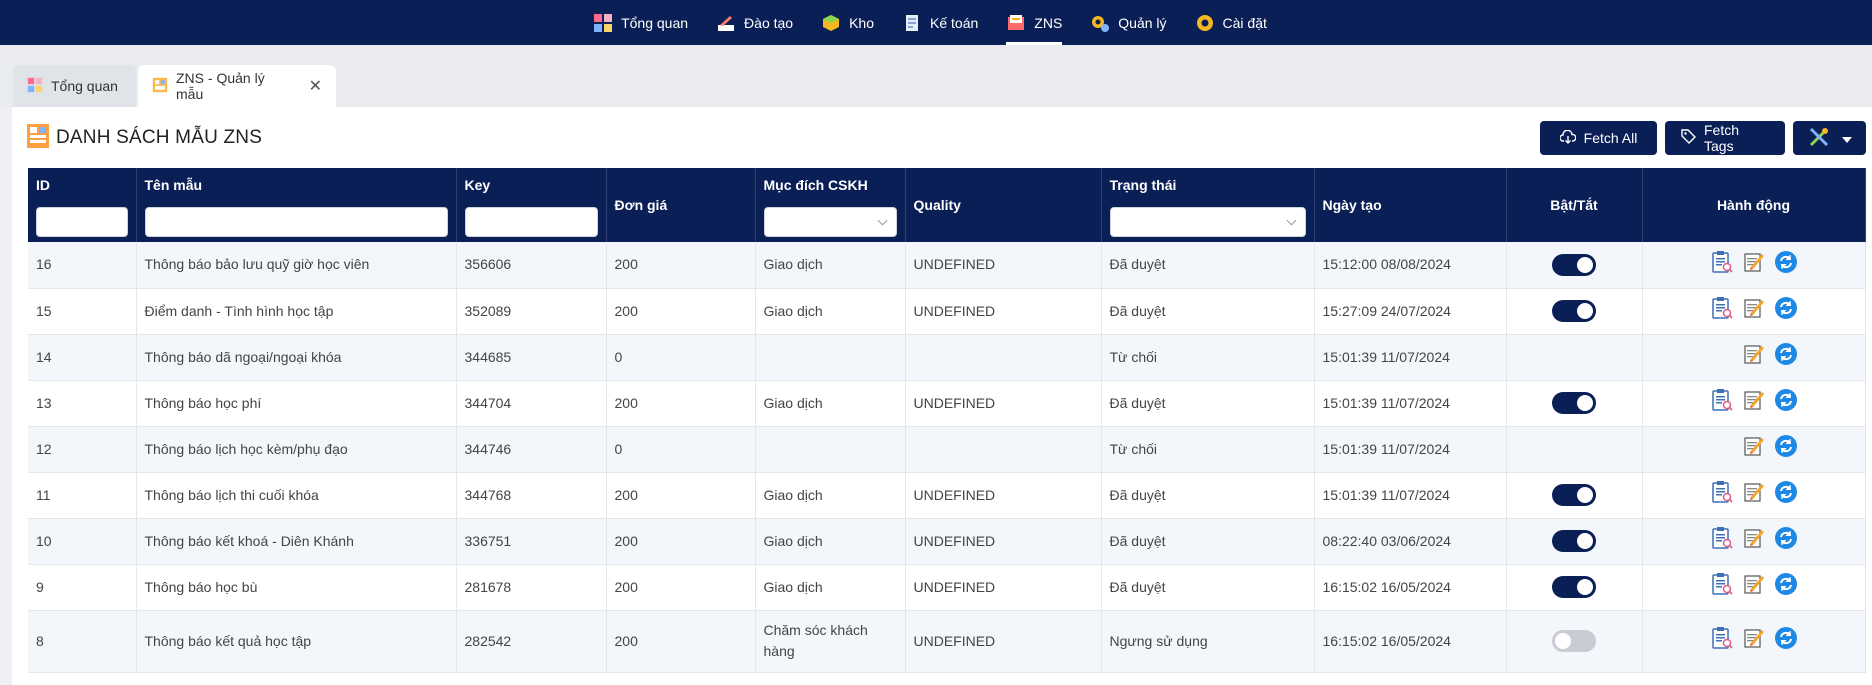  What do you see at coordinates (531, 222) in the screenshot?
I see `filter-key-input` at bounding box center [531, 222].